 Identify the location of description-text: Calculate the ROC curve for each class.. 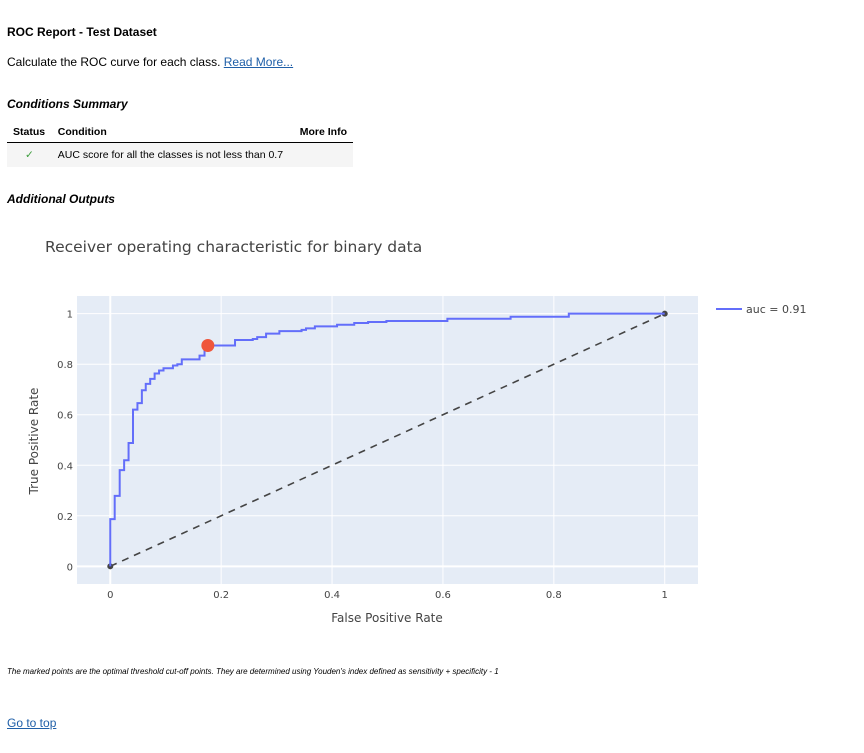
(114, 62).